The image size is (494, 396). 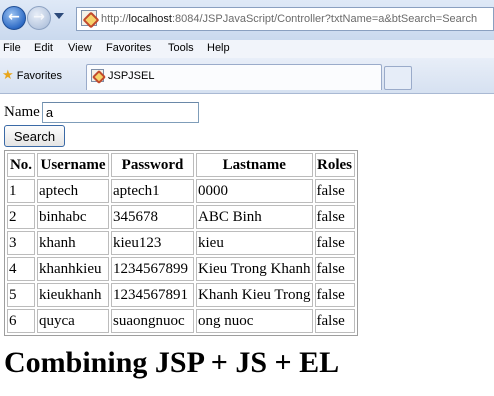 I want to click on cell-no: 2, so click(x=21, y=217).